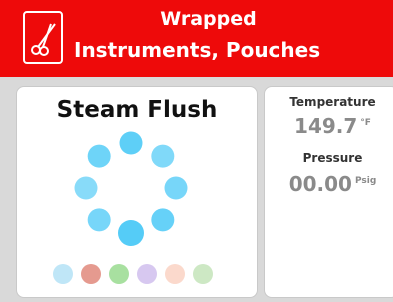 The image size is (393, 302). Describe the element at coordinates (197, 50) in the screenshot. I see `program-title-line2: Instruments, Pouches` at that location.